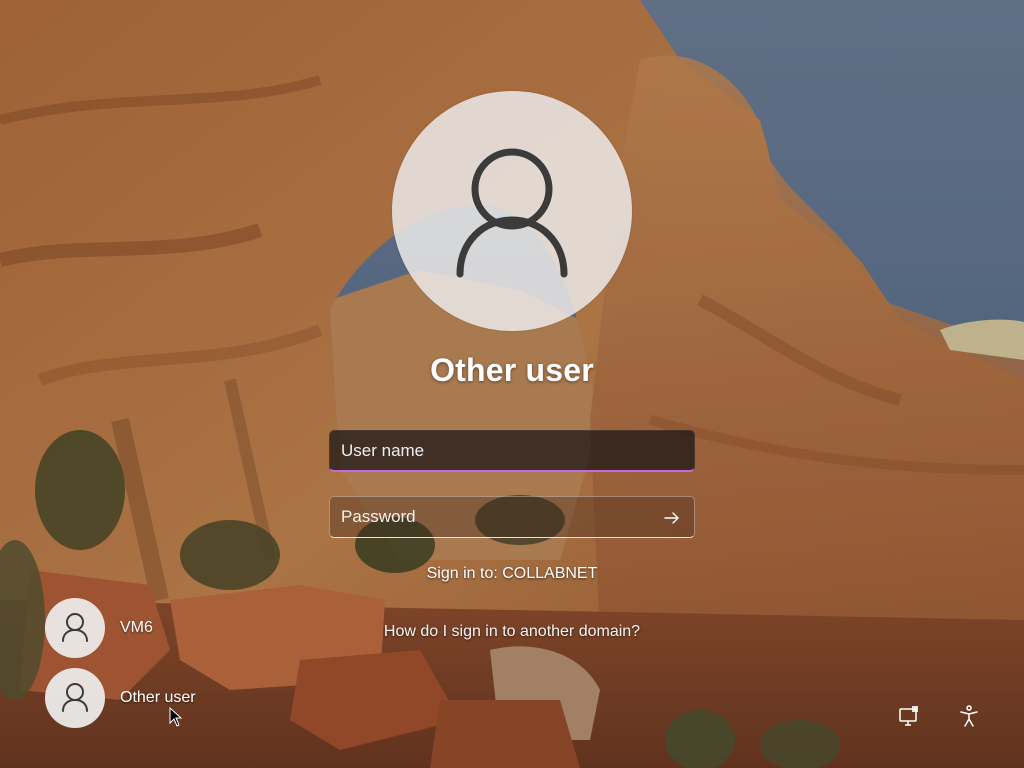 This screenshot has height=768, width=1024. I want to click on network-button, so click(909, 716).